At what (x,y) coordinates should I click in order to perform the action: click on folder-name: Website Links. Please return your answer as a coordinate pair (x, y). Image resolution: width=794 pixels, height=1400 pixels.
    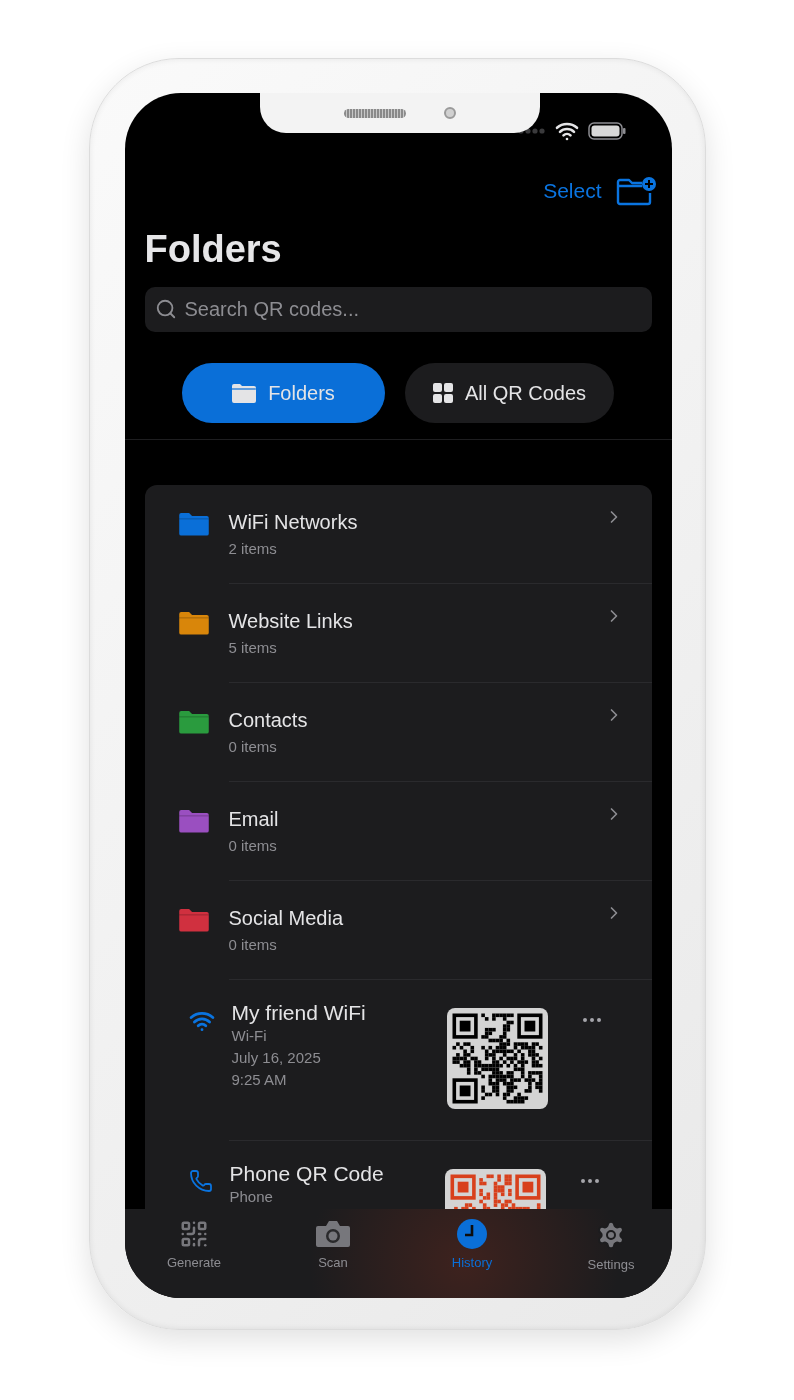
    Looking at the image, I should click on (416, 621).